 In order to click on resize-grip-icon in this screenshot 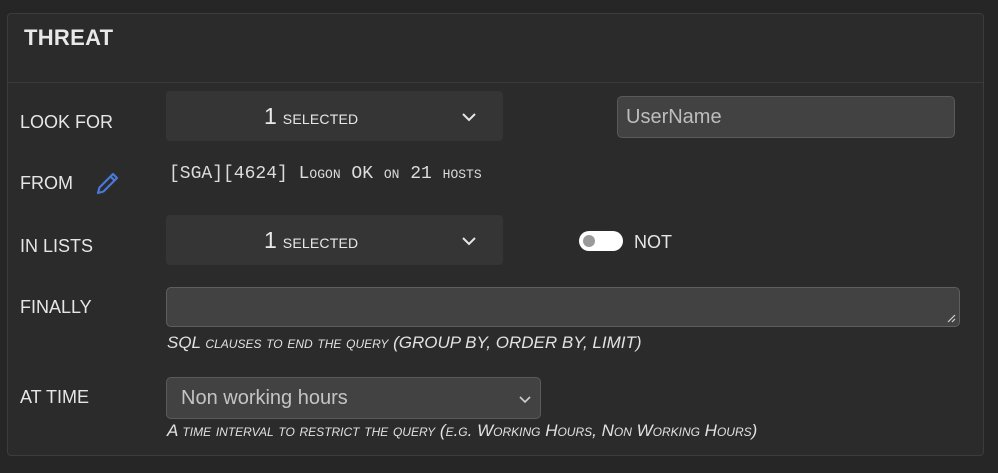, I will do `click(951, 318)`.